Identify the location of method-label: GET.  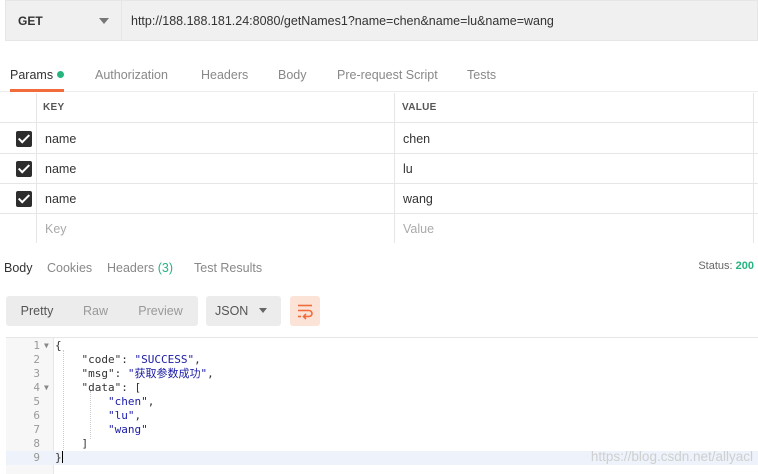
(30, 20).